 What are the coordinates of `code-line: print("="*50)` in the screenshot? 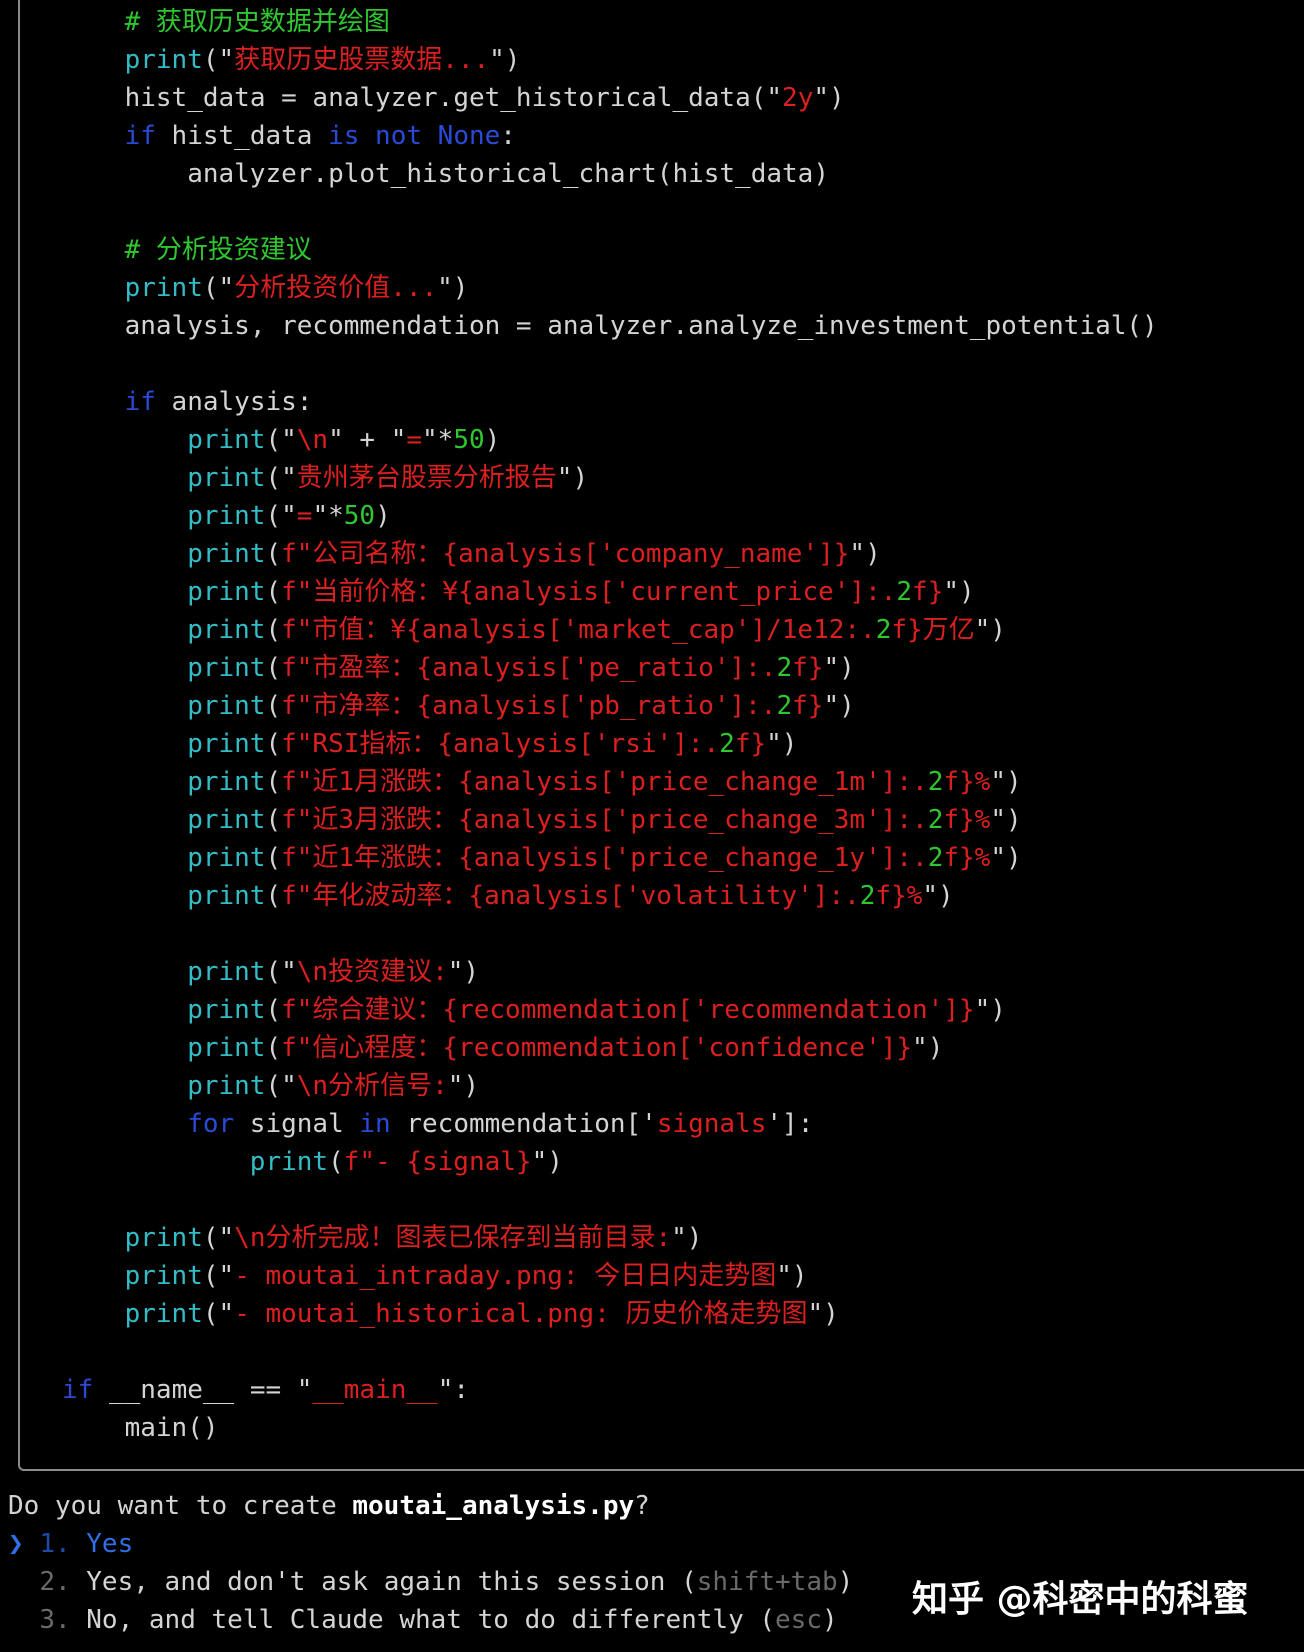 It's located at (610, 516).